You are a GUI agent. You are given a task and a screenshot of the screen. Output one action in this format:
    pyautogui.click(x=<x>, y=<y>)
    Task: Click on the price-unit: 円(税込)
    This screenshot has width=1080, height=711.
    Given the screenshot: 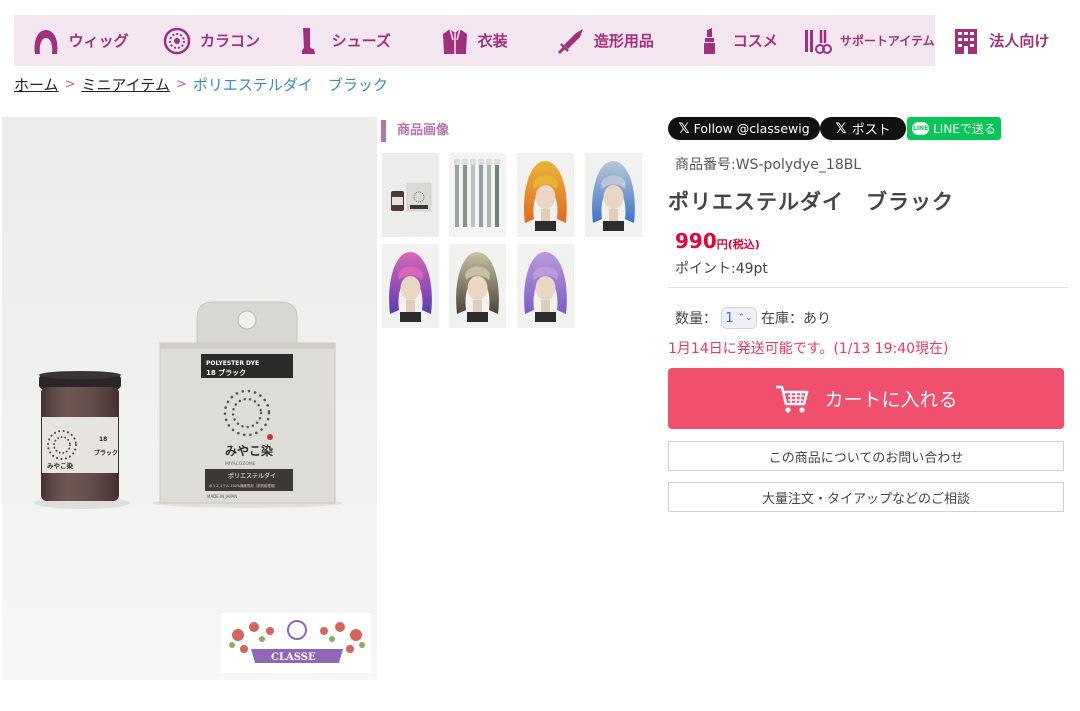 What is the action you would take?
    pyautogui.click(x=738, y=244)
    